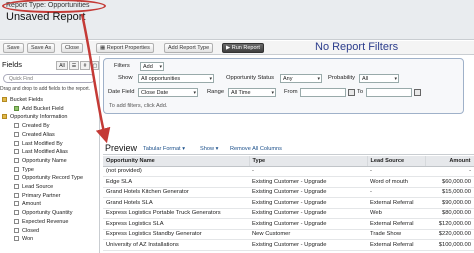 The height and width of the screenshot is (253, 474). I want to click on show-select: All opportunities ▾, so click(176, 78).